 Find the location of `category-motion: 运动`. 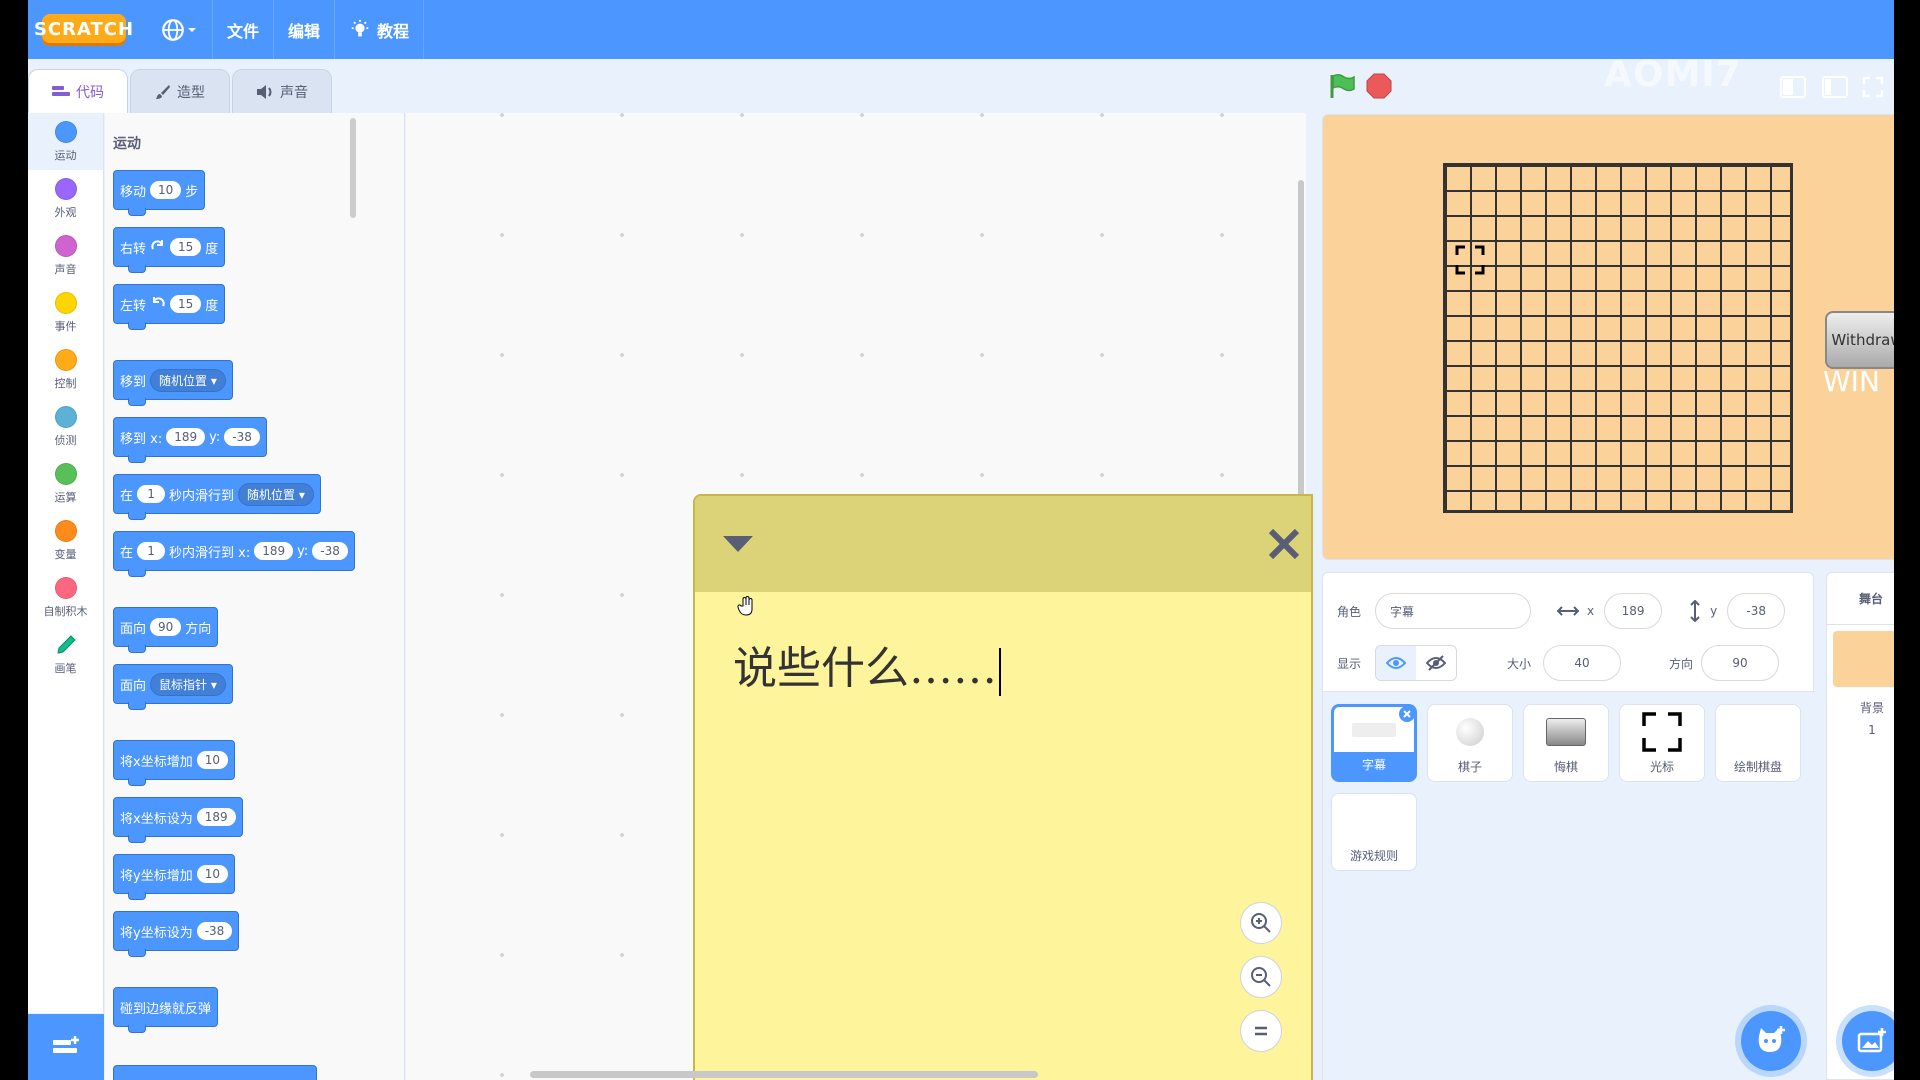

category-motion: 运动 is located at coordinates (65, 141).